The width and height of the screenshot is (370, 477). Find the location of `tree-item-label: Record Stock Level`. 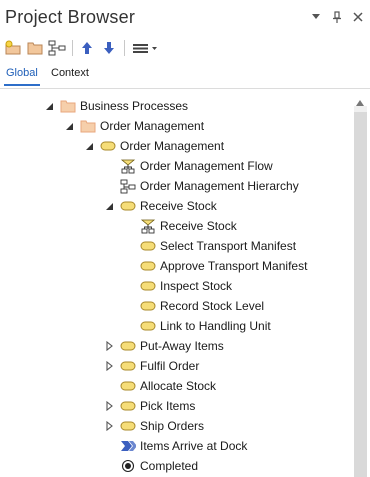

tree-item-label: Record Stock Level is located at coordinates (212, 306).